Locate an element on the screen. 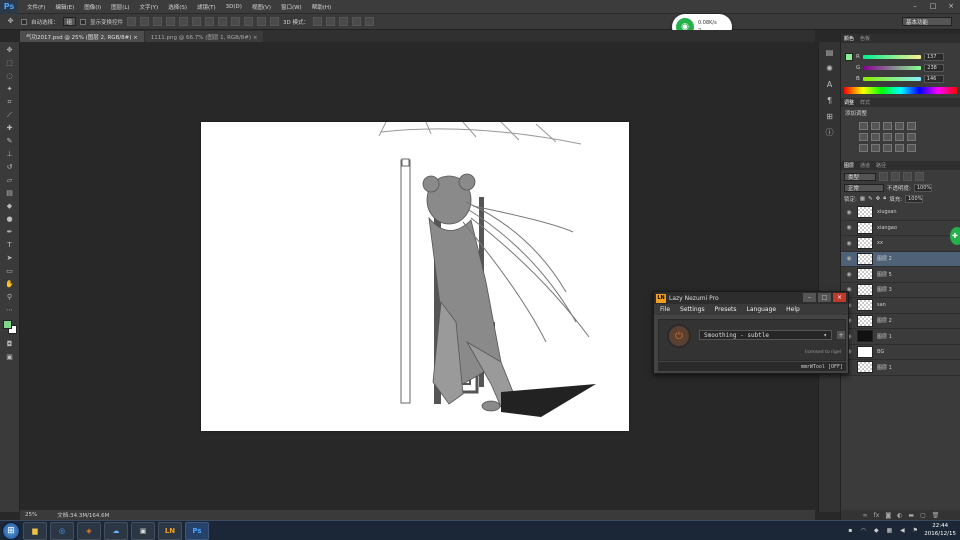 The image size is (960, 540). filter-pixel-icon is located at coordinates (883, 176).